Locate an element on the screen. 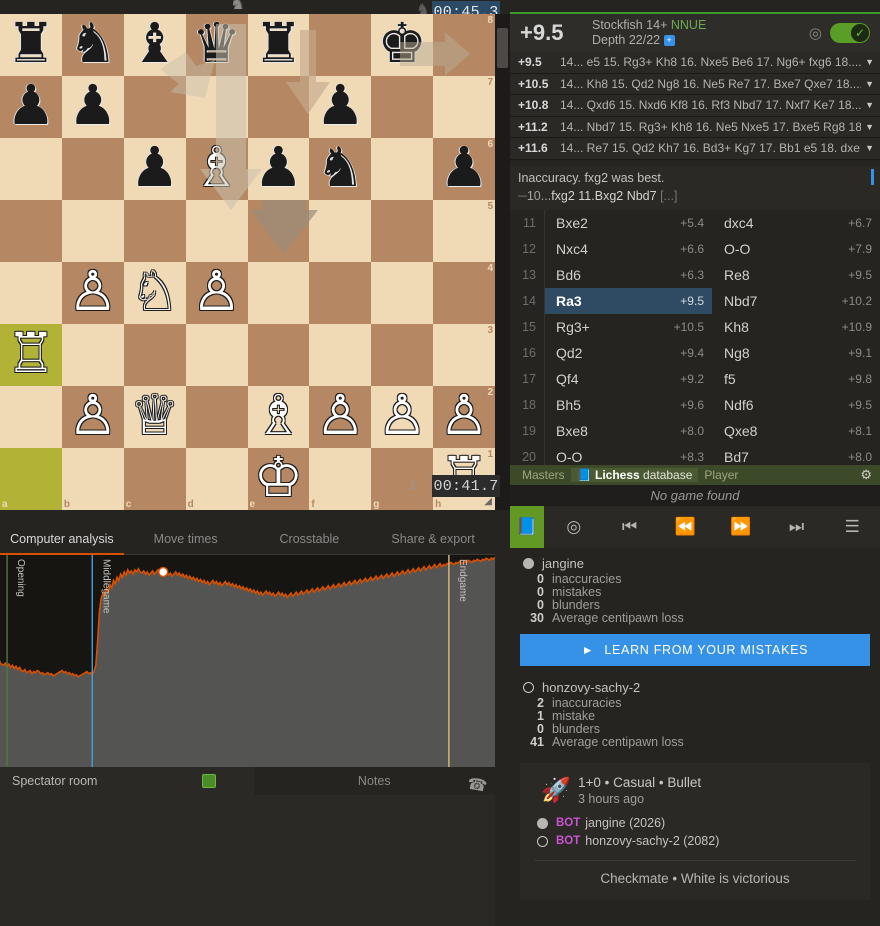  gear-icon: ⚙ is located at coordinates (866, 475).